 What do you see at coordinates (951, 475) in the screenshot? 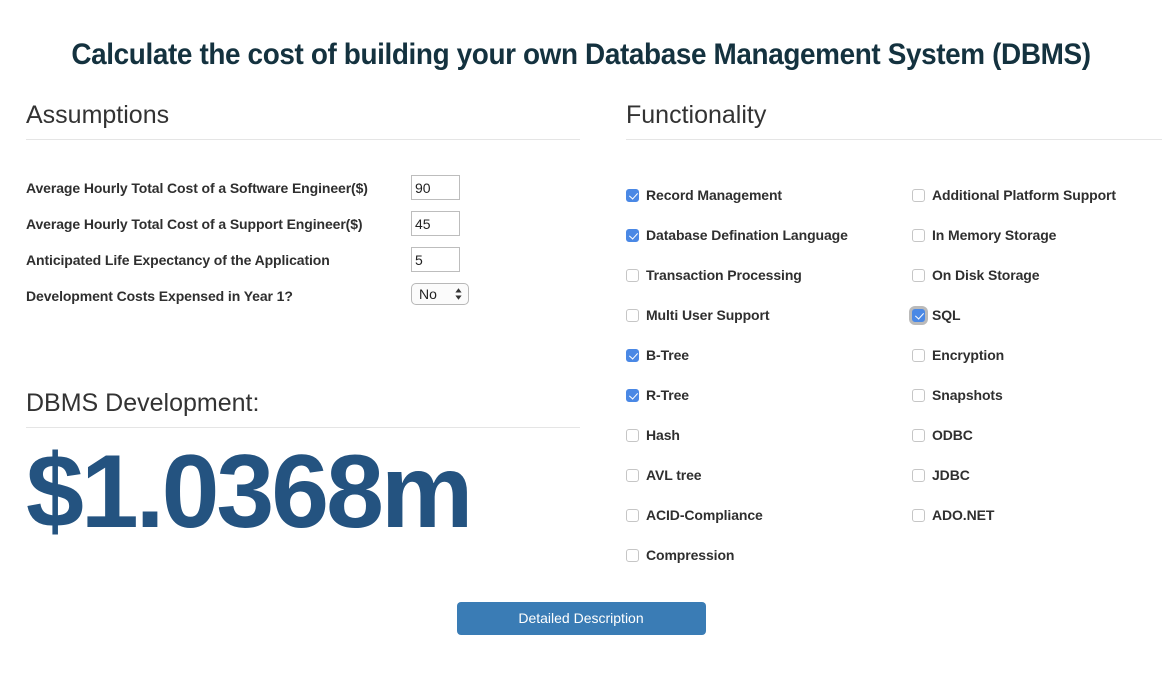
I see `functionality-option-label: JDBC` at bounding box center [951, 475].